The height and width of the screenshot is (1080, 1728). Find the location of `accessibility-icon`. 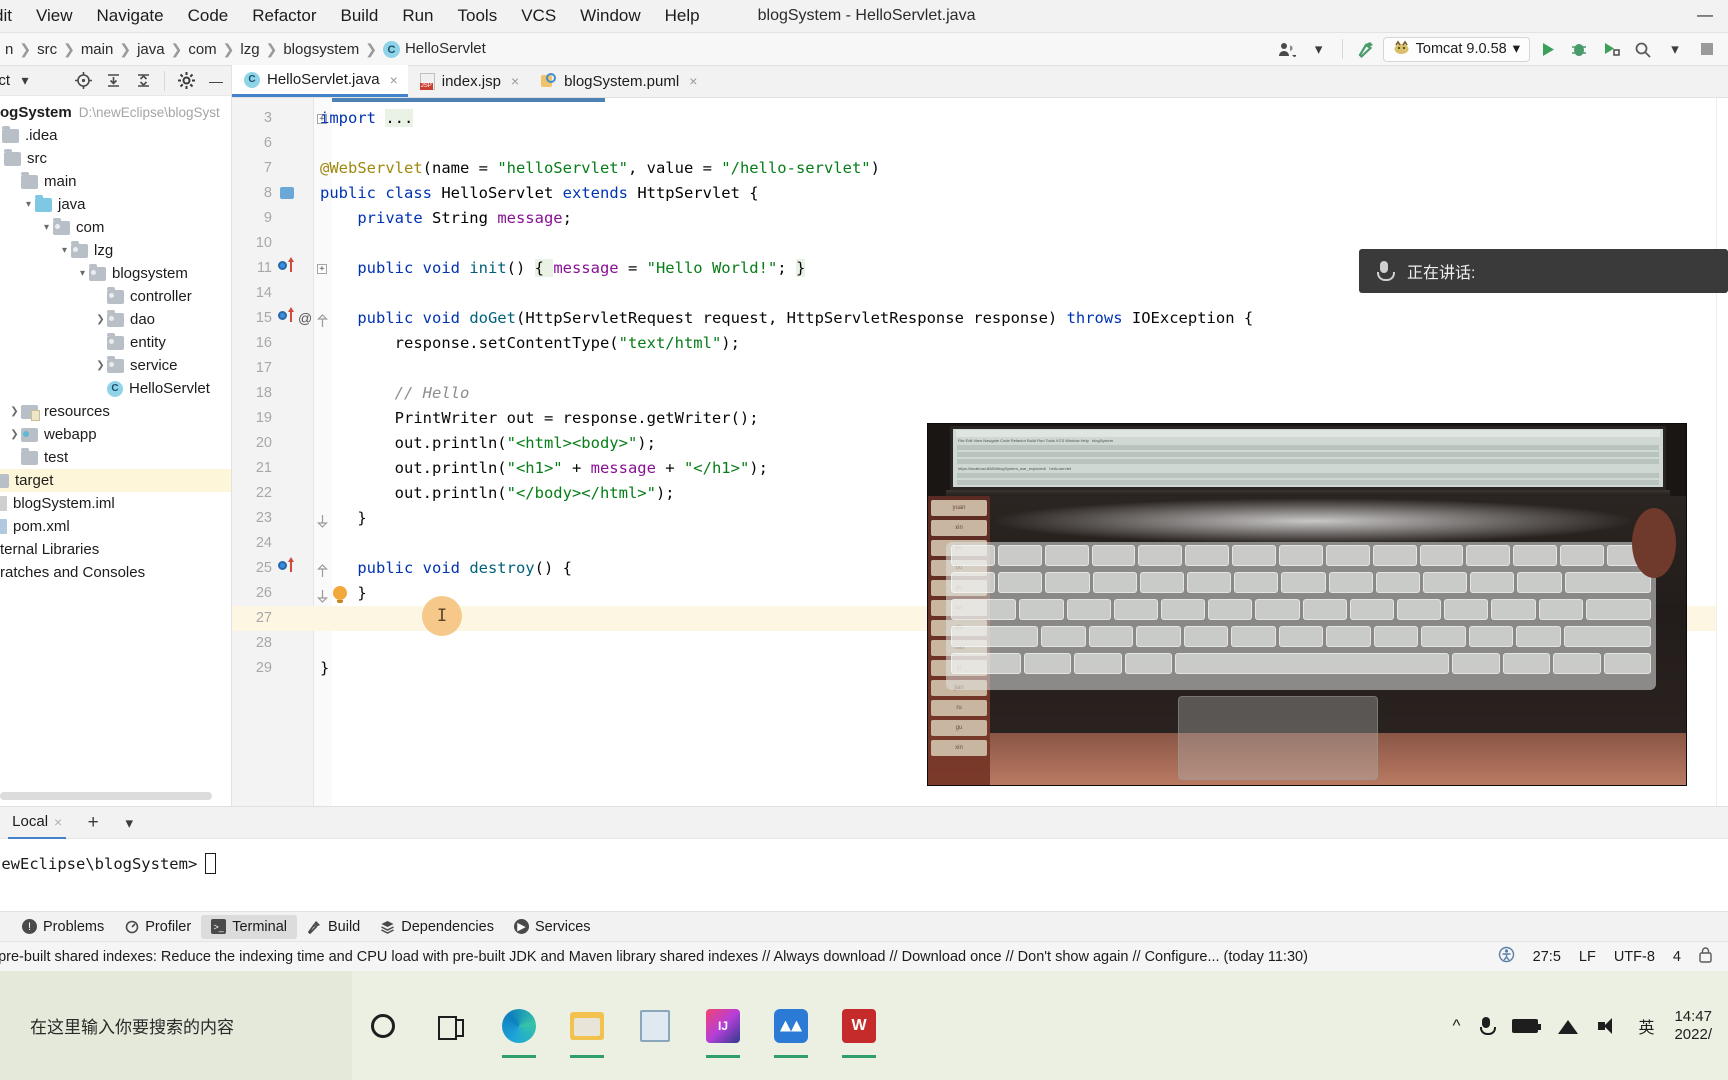

accessibility-icon is located at coordinates (1506, 956).